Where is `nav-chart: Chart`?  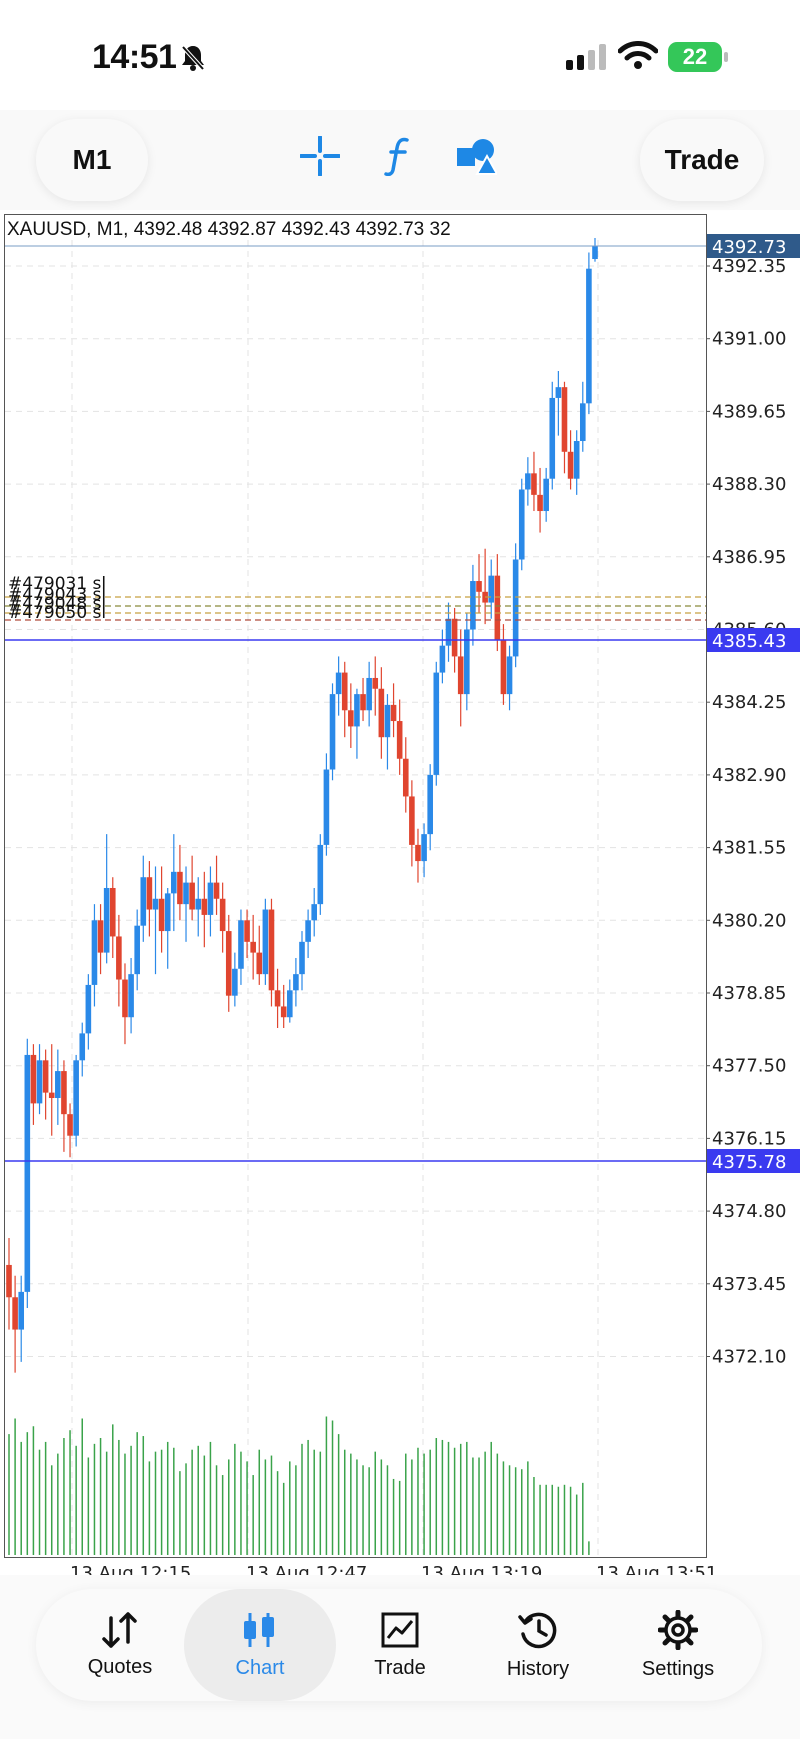
nav-chart: Chart is located at coordinates (260, 1645).